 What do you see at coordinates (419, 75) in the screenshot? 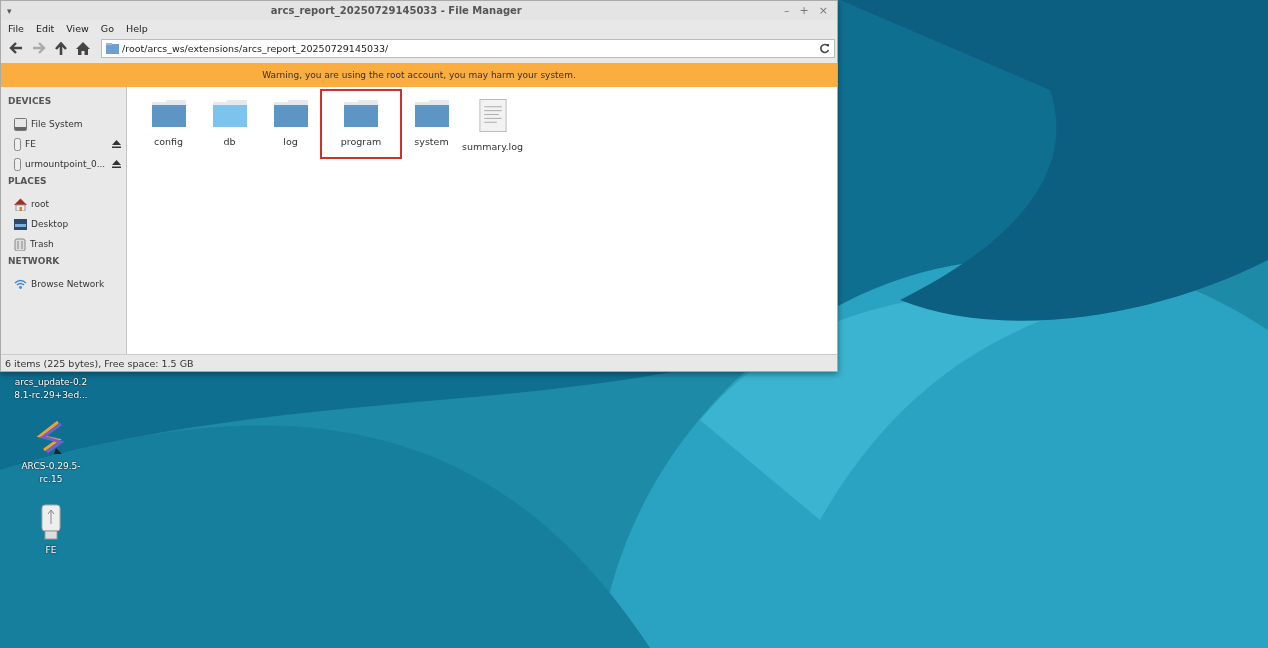
I see `warning-text: Warning, you are using the root account, you may harm your system.` at bounding box center [419, 75].